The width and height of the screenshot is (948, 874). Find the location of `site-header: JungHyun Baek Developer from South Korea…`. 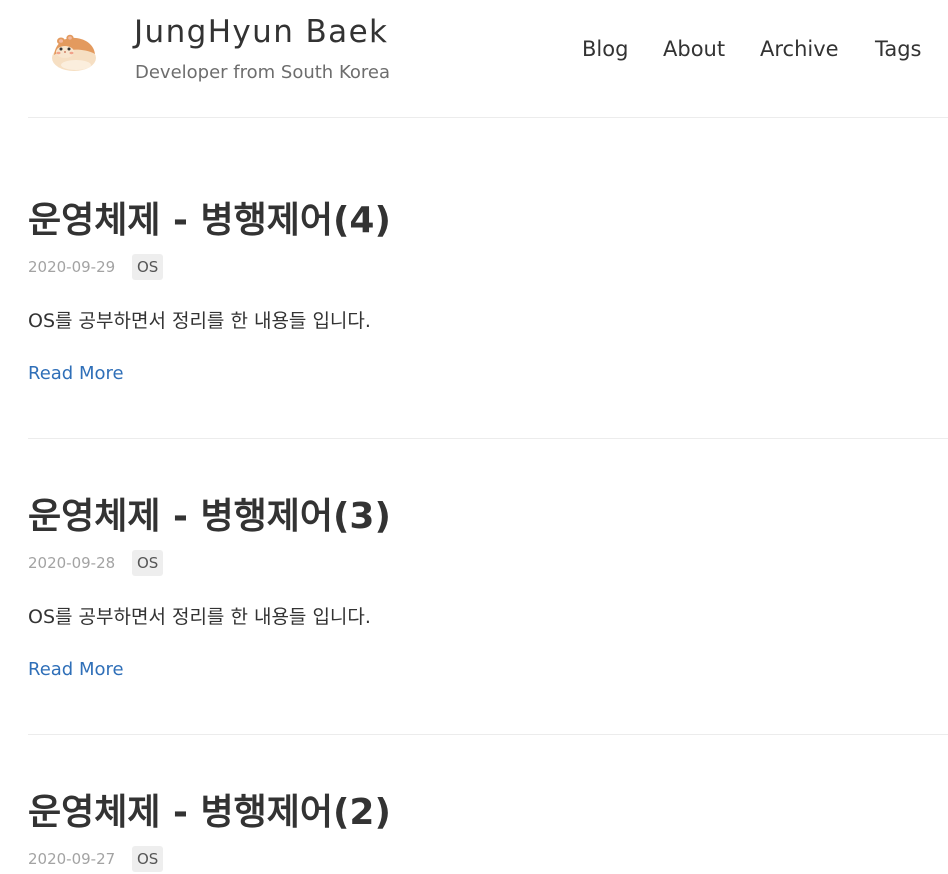

site-header: JungHyun Baek Developer from South Korea… is located at coordinates (474, 59).